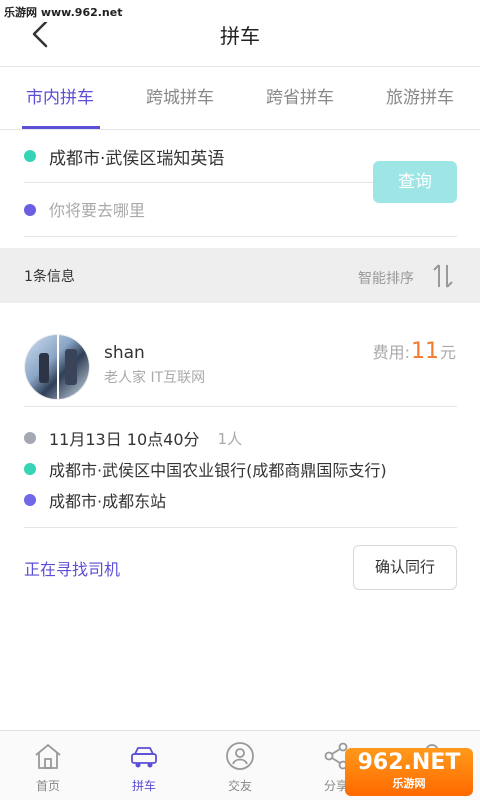 Image resolution: width=480 pixels, height=800 pixels. I want to click on nav-carpool: 拼车, so click(144, 765).